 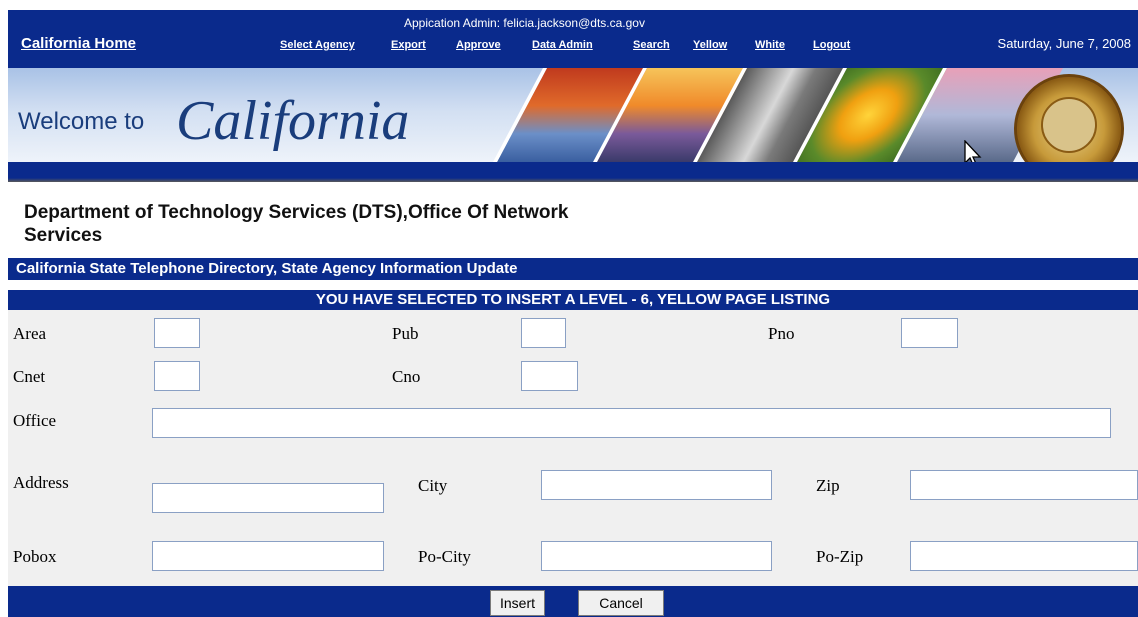 What do you see at coordinates (562, 45) in the screenshot?
I see `nav-data-admin: Data Admin` at bounding box center [562, 45].